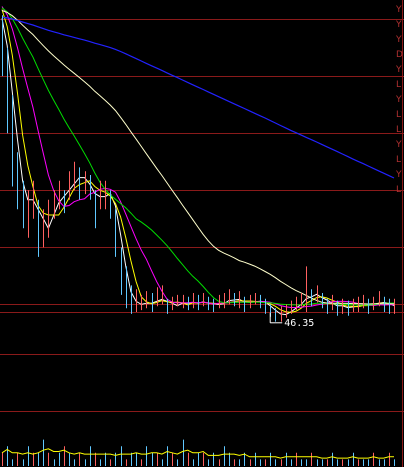  Describe the element at coordinates (198, 452) in the screenshot. I see `volume-bars` at that location.